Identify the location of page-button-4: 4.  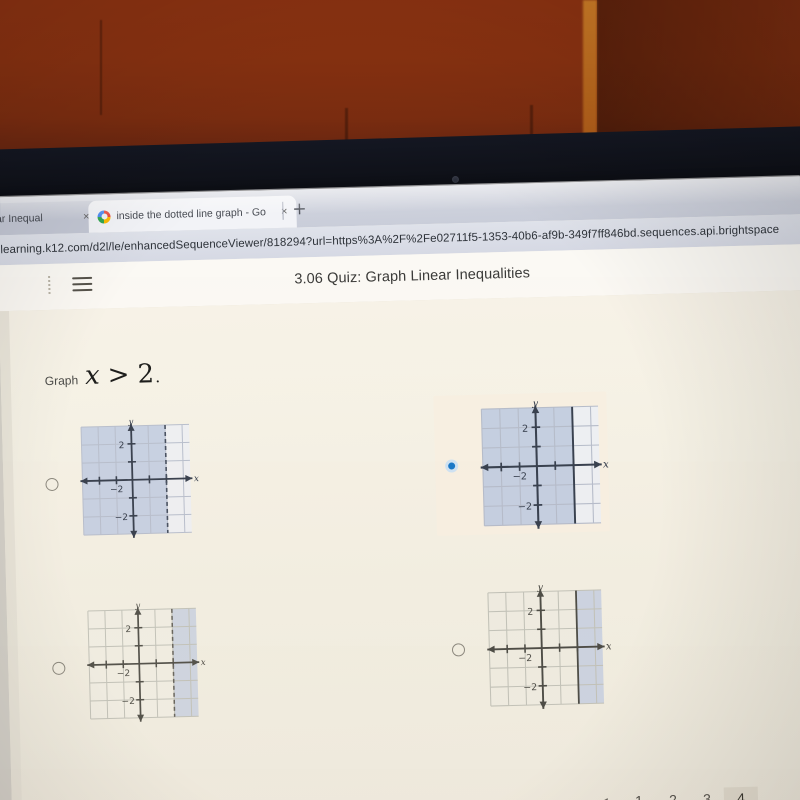
(741, 793).